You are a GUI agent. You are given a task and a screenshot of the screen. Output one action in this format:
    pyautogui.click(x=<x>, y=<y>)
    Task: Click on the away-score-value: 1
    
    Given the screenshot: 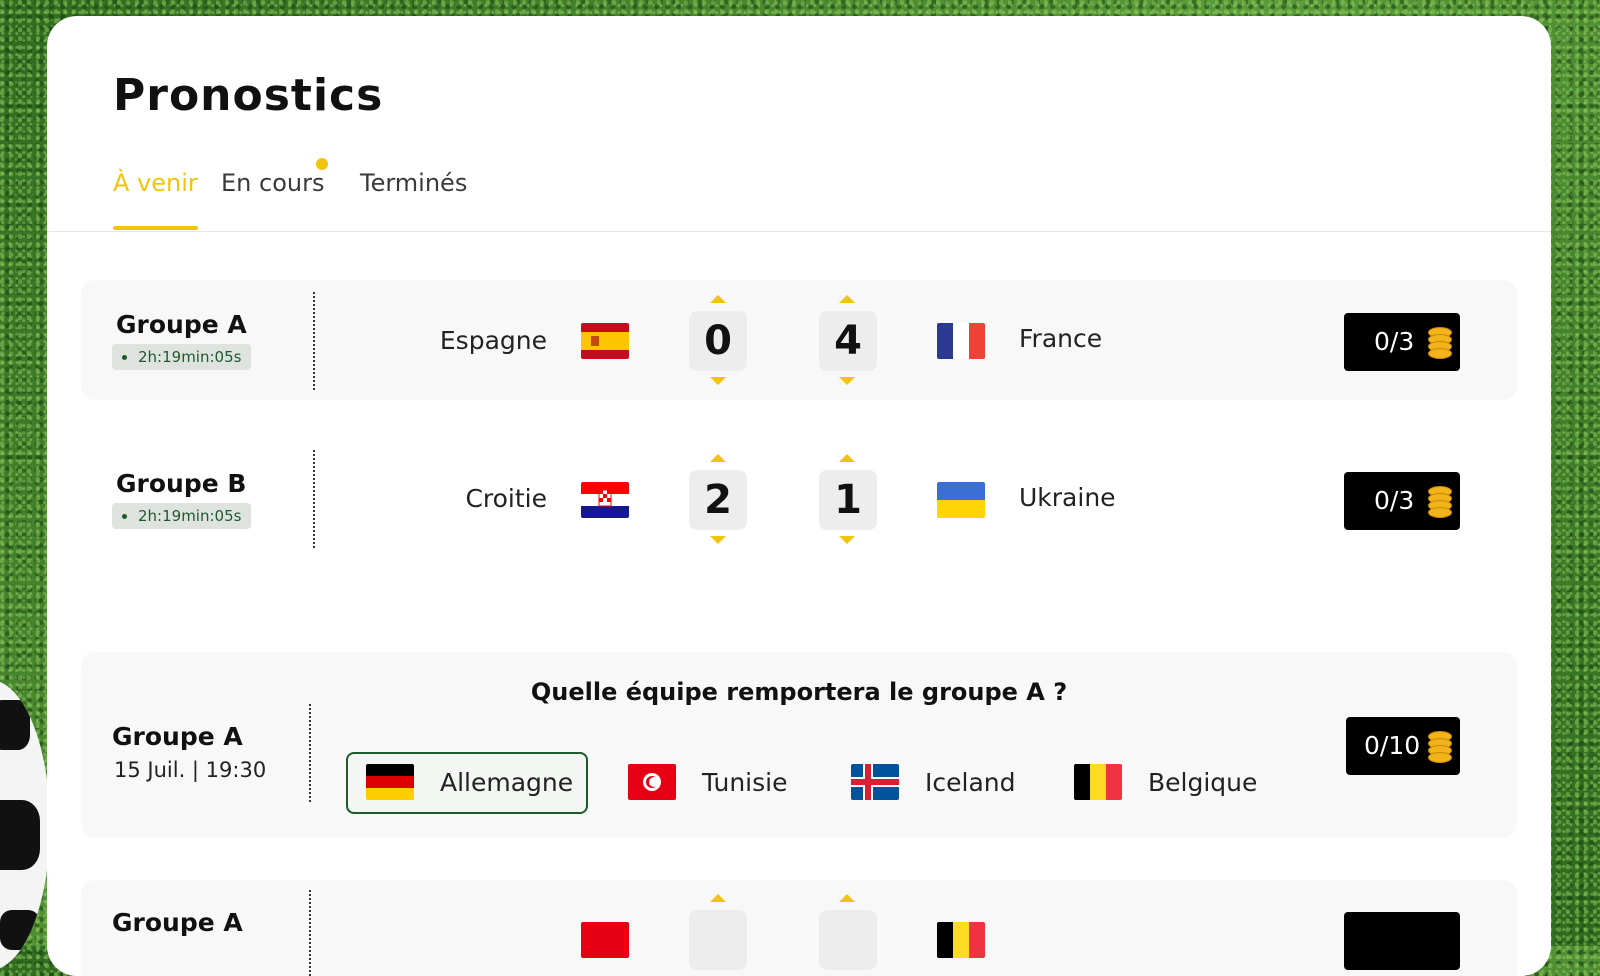 What is the action you would take?
    pyautogui.click(x=848, y=500)
    